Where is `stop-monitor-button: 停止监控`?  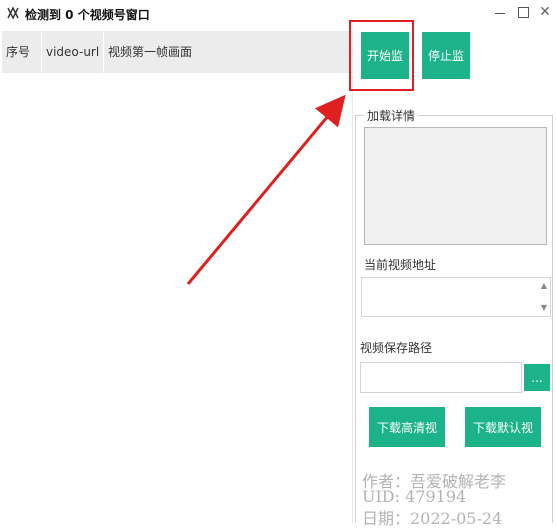 stop-monitor-button: 停止监控 is located at coordinates (446, 71).